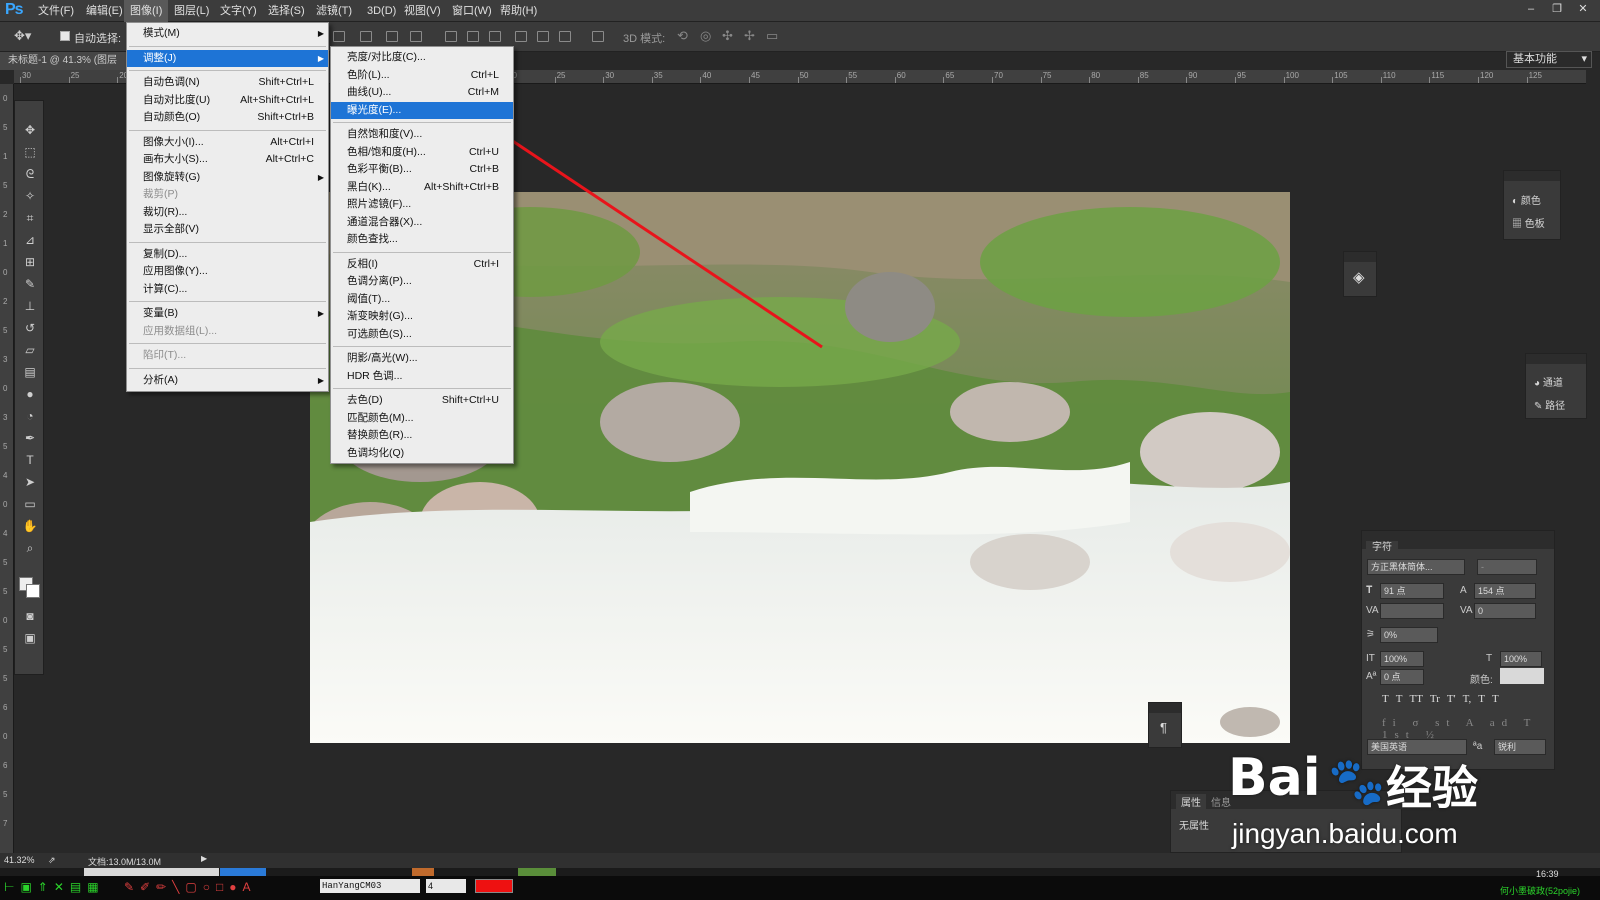 The height and width of the screenshot is (900, 1600). Describe the element at coordinates (1409, 635) in the screenshot. I see `tsume-field: 0%` at that location.